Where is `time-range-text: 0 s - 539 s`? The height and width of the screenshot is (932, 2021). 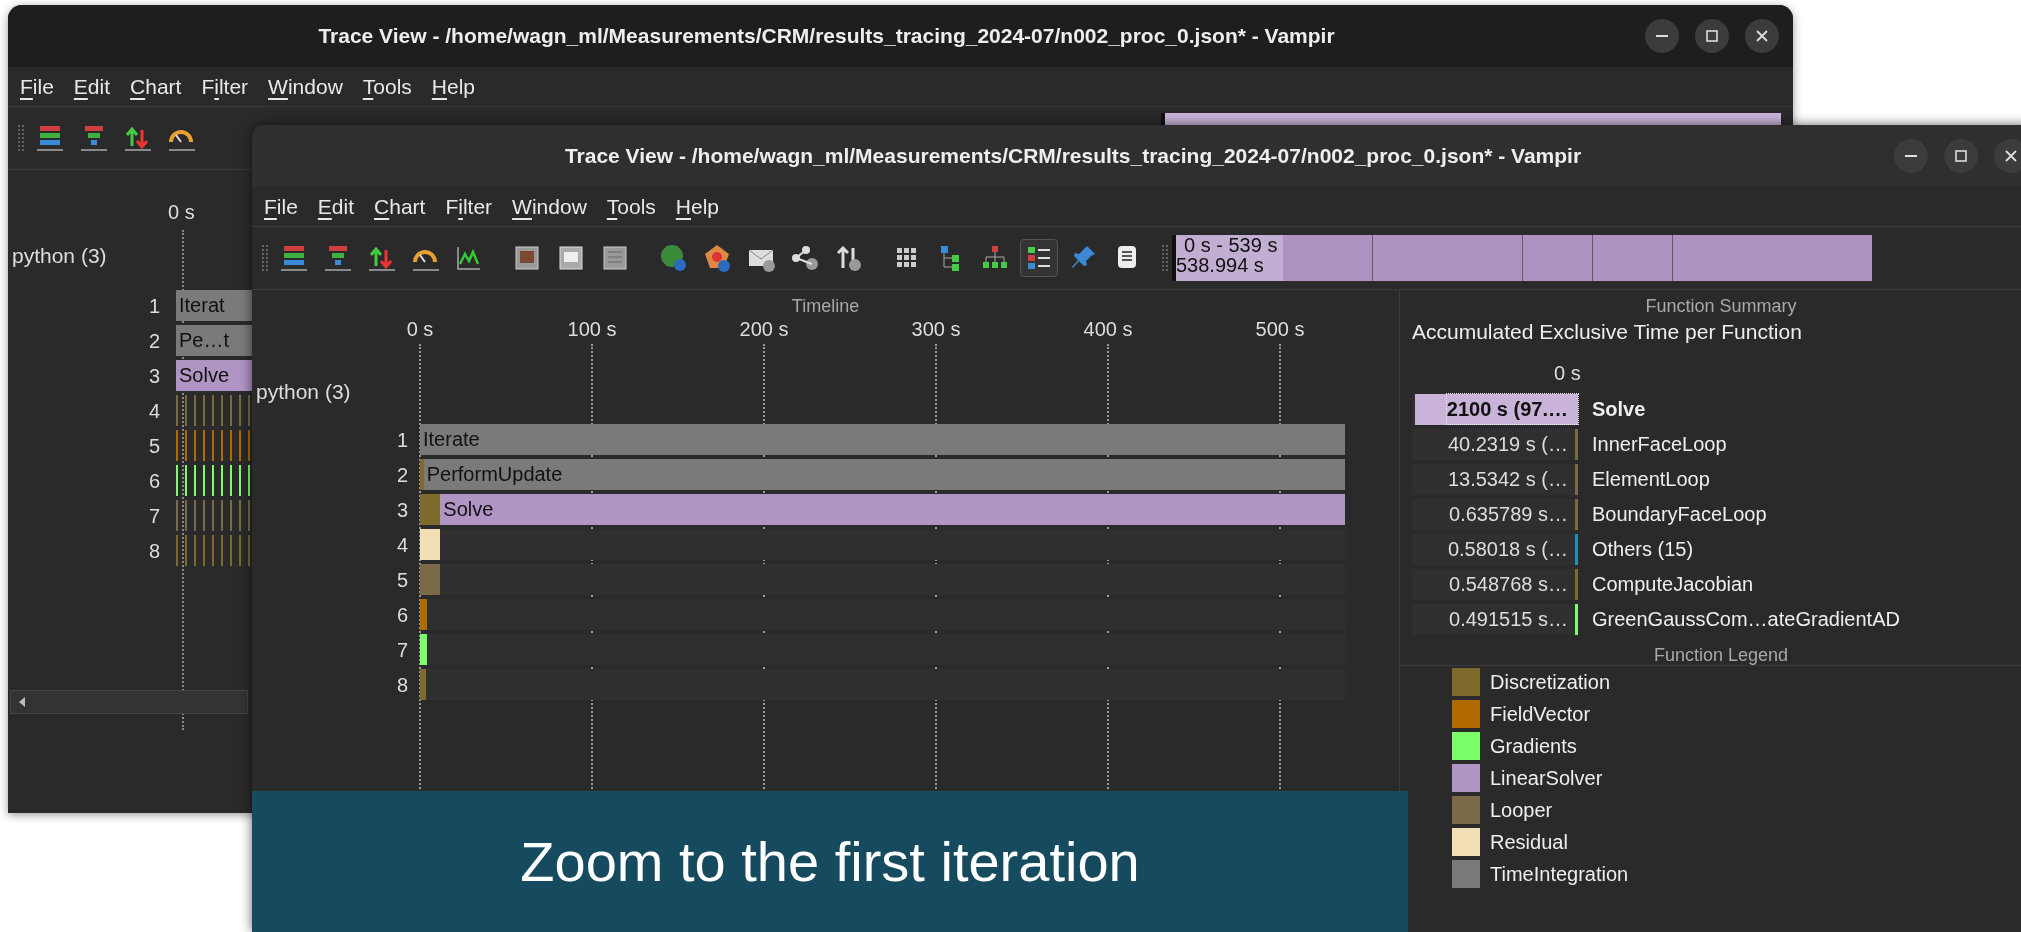 time-range-text: 0 s - 539 s is located at coordinates (1230, 245).